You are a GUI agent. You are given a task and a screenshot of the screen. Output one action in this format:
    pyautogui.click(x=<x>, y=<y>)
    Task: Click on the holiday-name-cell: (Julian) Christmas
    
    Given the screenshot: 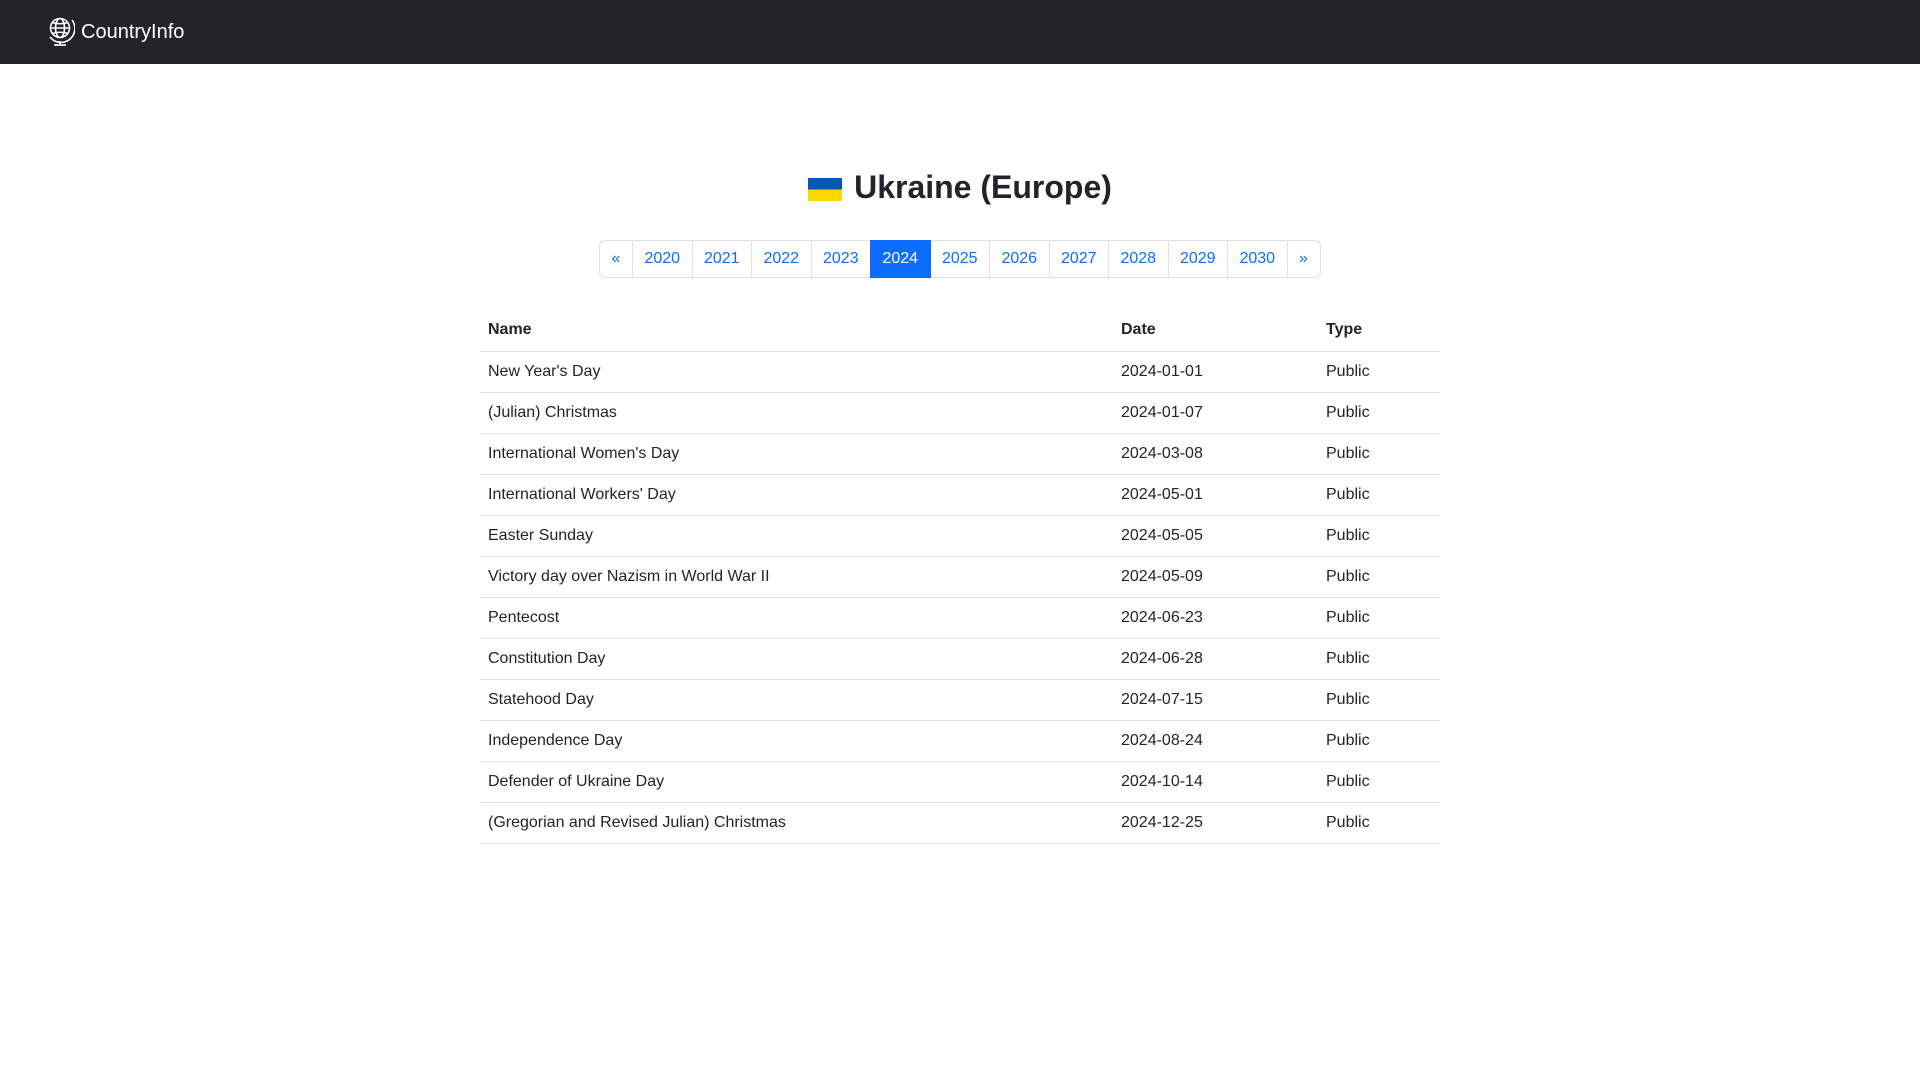 What is the action you would take?
    pyautogui.click(x=796, y=413)
    